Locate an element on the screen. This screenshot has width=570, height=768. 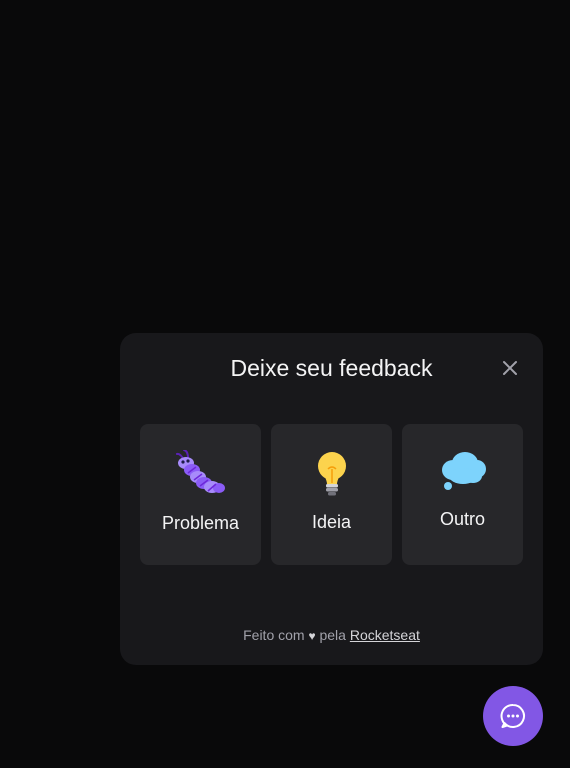
option-label: Problema is located at coordinates (200, 523).